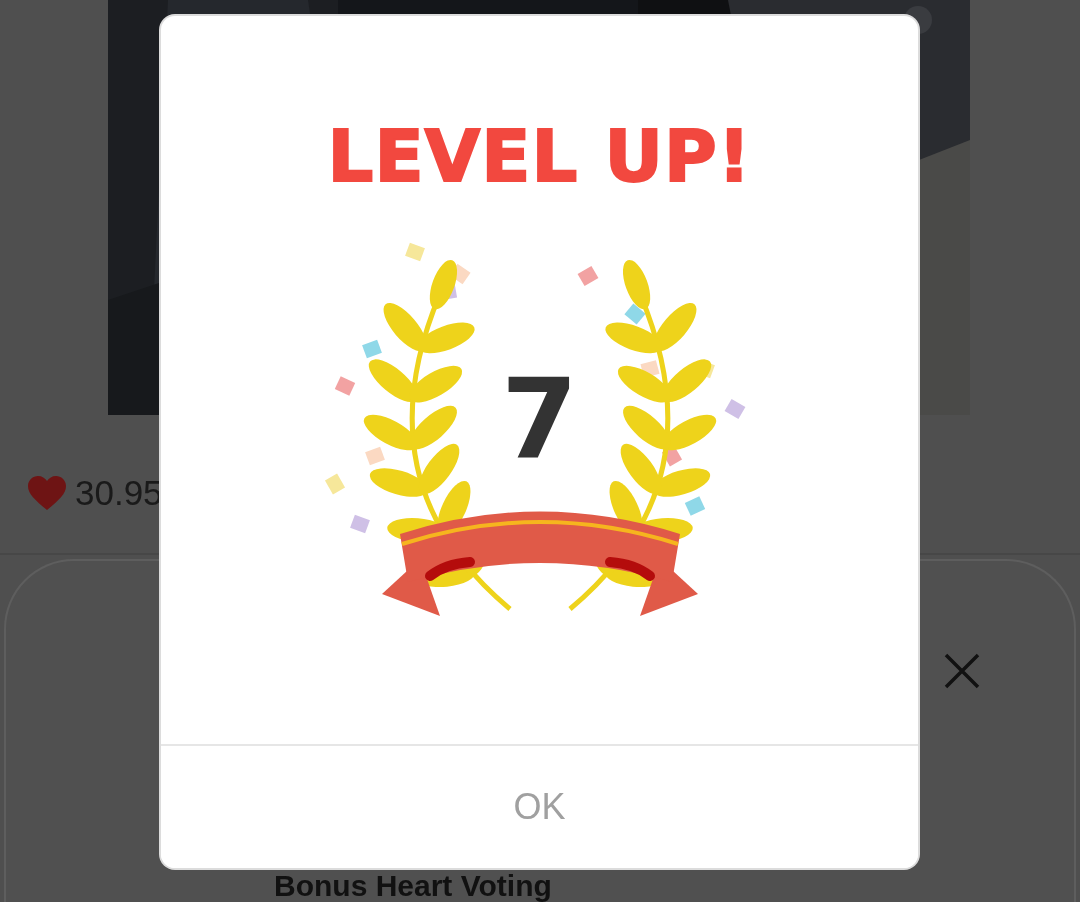  What do you see at coordinates (539, 156) in the screenshot?
I see `dialog-title: LEVEL UP!` at bounding box center [539, 156].